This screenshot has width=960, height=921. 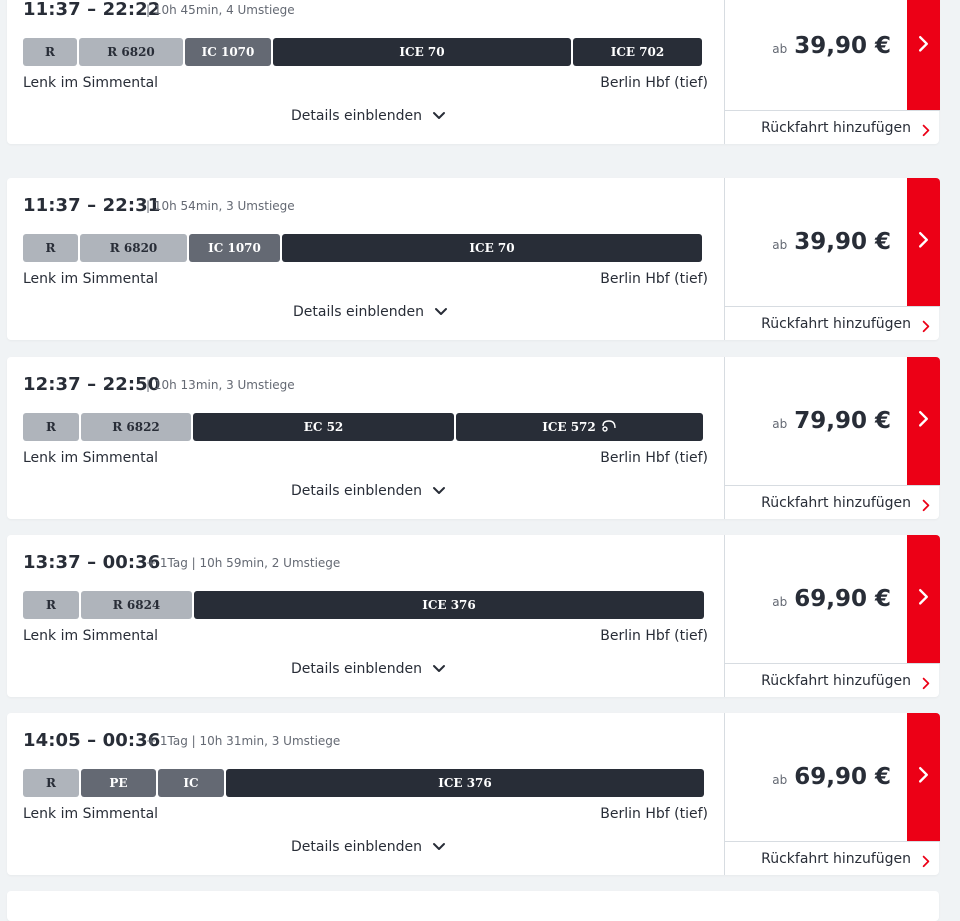 I want to click on train-segment: EC 52, so click(x=323, y=427).